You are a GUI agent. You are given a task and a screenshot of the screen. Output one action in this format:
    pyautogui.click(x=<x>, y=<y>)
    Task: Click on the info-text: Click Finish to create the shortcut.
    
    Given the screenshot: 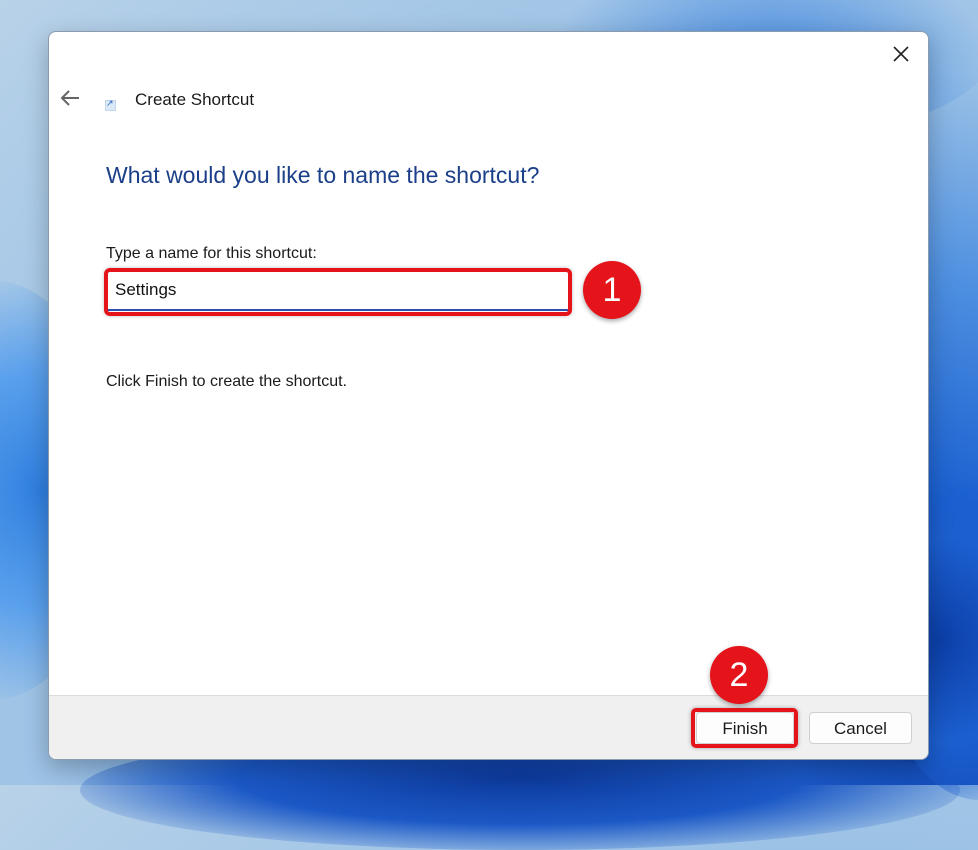 What is the action you would take?
    pyautogui.click(x=226, y=381)
    